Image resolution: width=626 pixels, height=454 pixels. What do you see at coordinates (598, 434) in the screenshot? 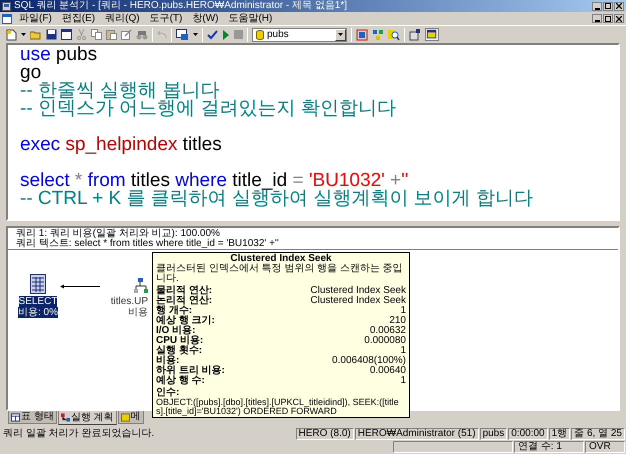
I see `status-panel: 줄 6, 열 25` at bounding box center [598, 434].